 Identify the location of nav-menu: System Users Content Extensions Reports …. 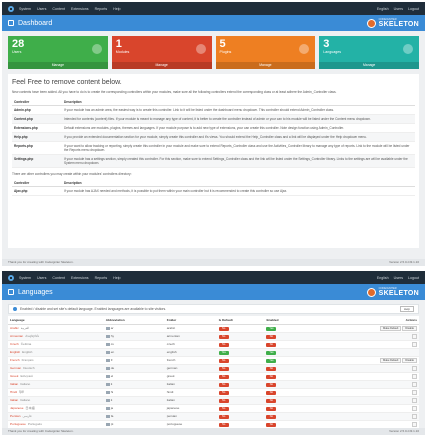
(70, 9).